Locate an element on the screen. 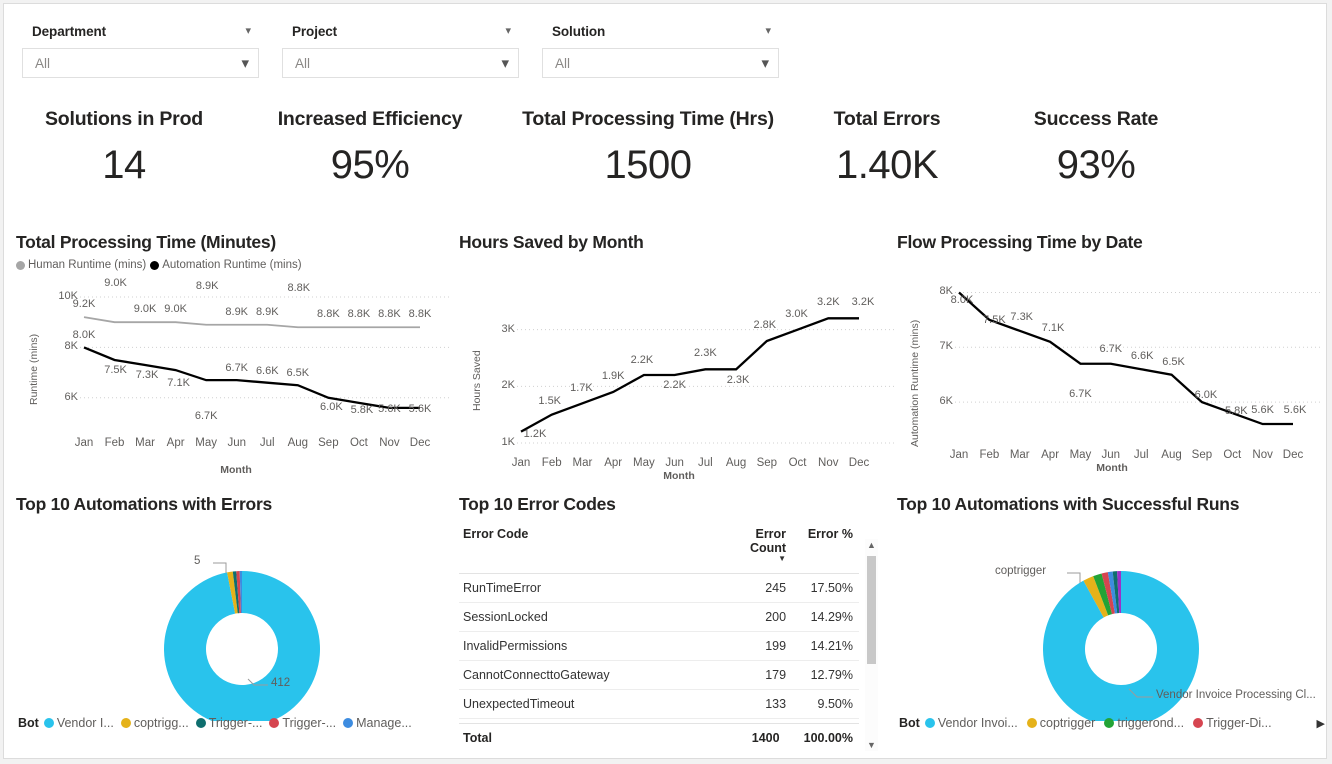  slicer-department-header: Department ▾ is located at coordinates (140, 31).